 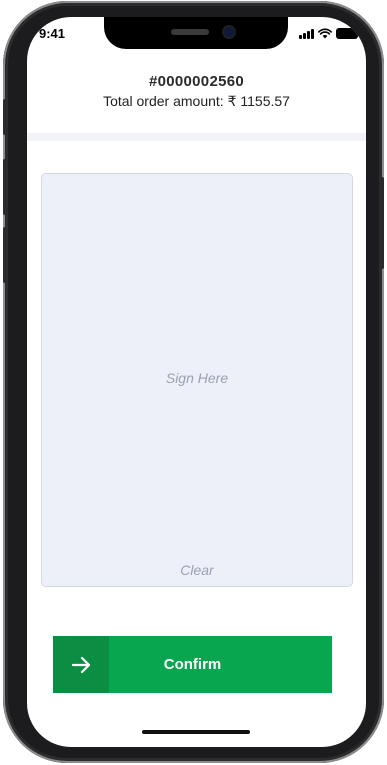 What do you see at coordinates (197, 570) in the screenshot?
I see `clear-signature-button: Clear` at bounding box center [197, 570].